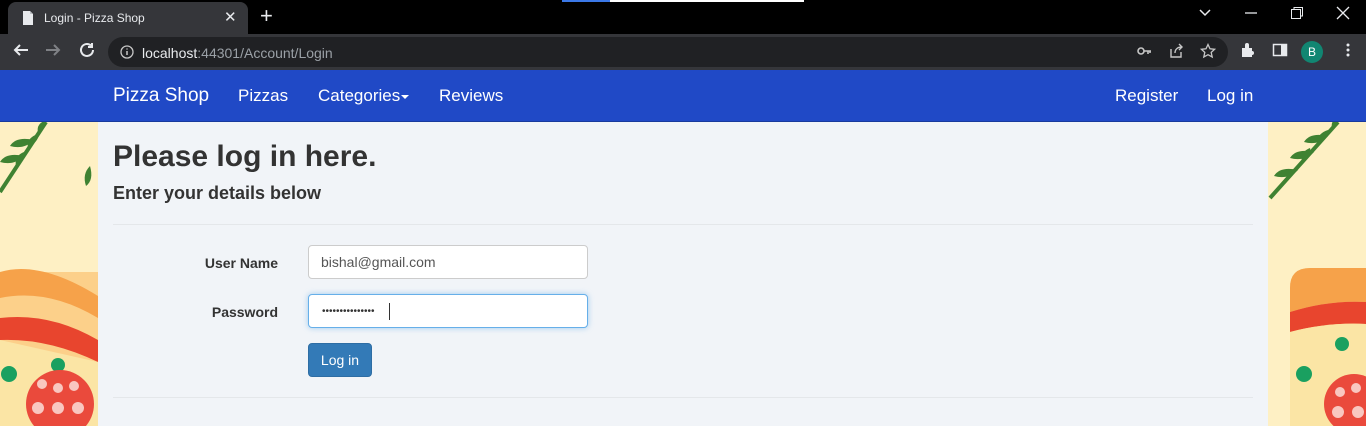 This screenshot has width=1366, height=426. I want to click on new-tab-icon: +, so click(266, 16).